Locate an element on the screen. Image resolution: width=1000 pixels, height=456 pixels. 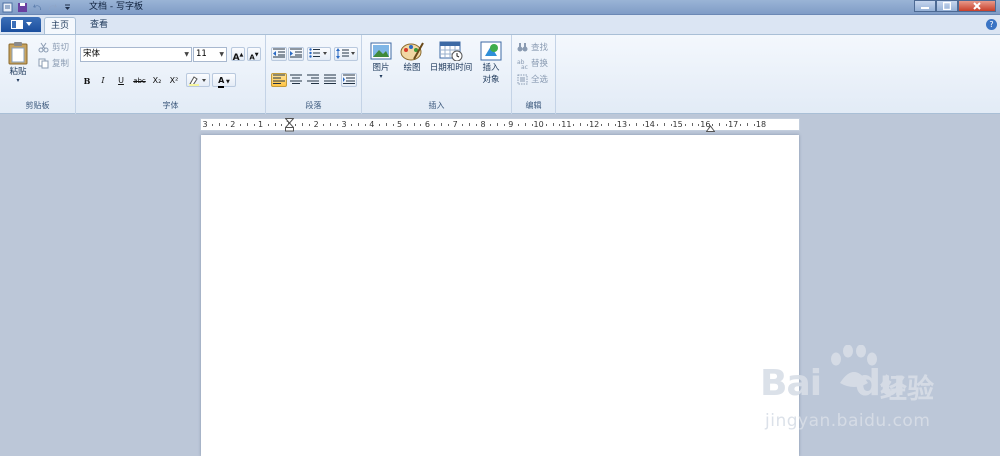
title-bar: 文档 - 写字板 is located at coordinates (500, 7).